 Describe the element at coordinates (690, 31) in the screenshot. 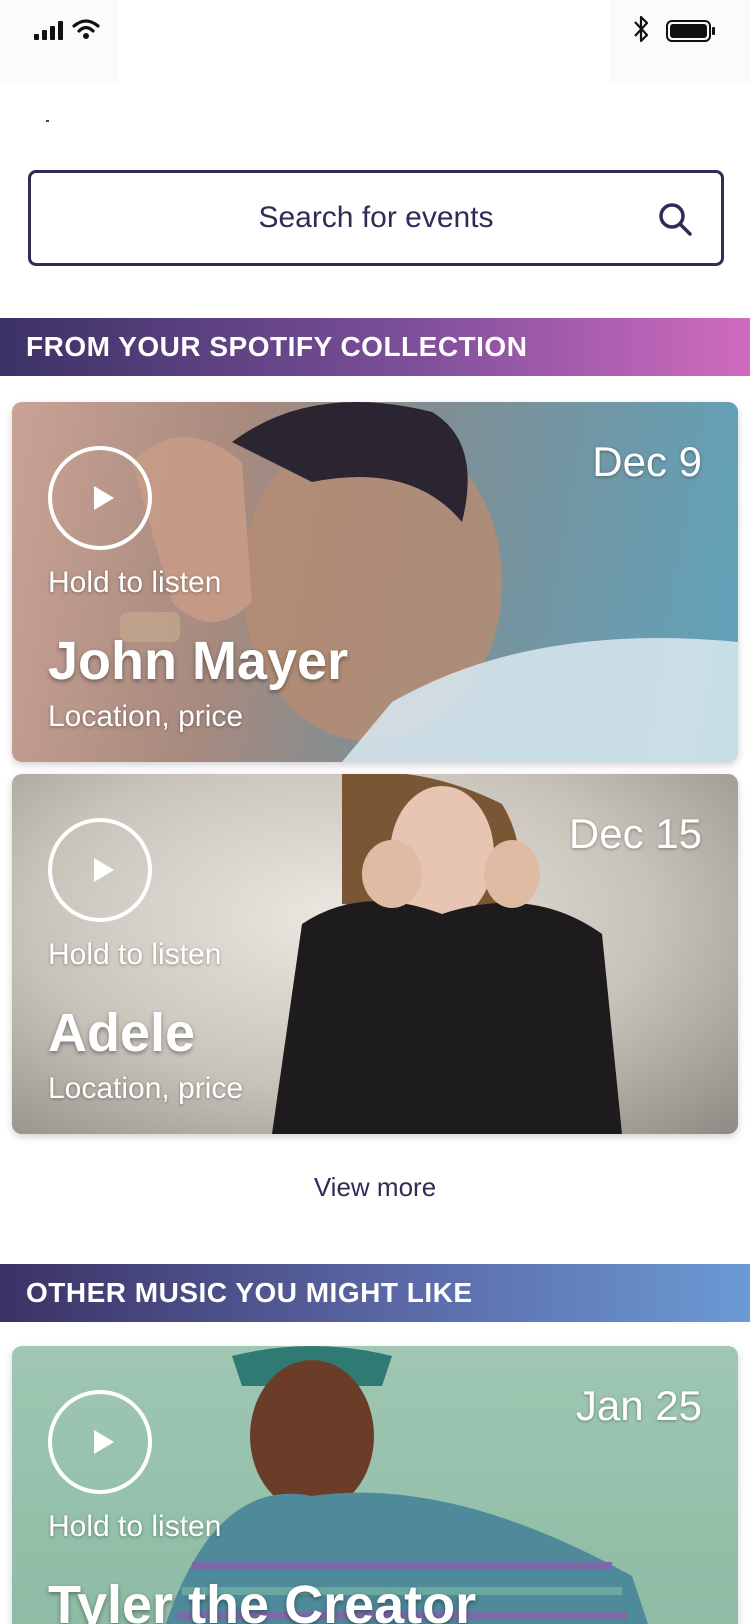

I see `battery-icon` at that location.